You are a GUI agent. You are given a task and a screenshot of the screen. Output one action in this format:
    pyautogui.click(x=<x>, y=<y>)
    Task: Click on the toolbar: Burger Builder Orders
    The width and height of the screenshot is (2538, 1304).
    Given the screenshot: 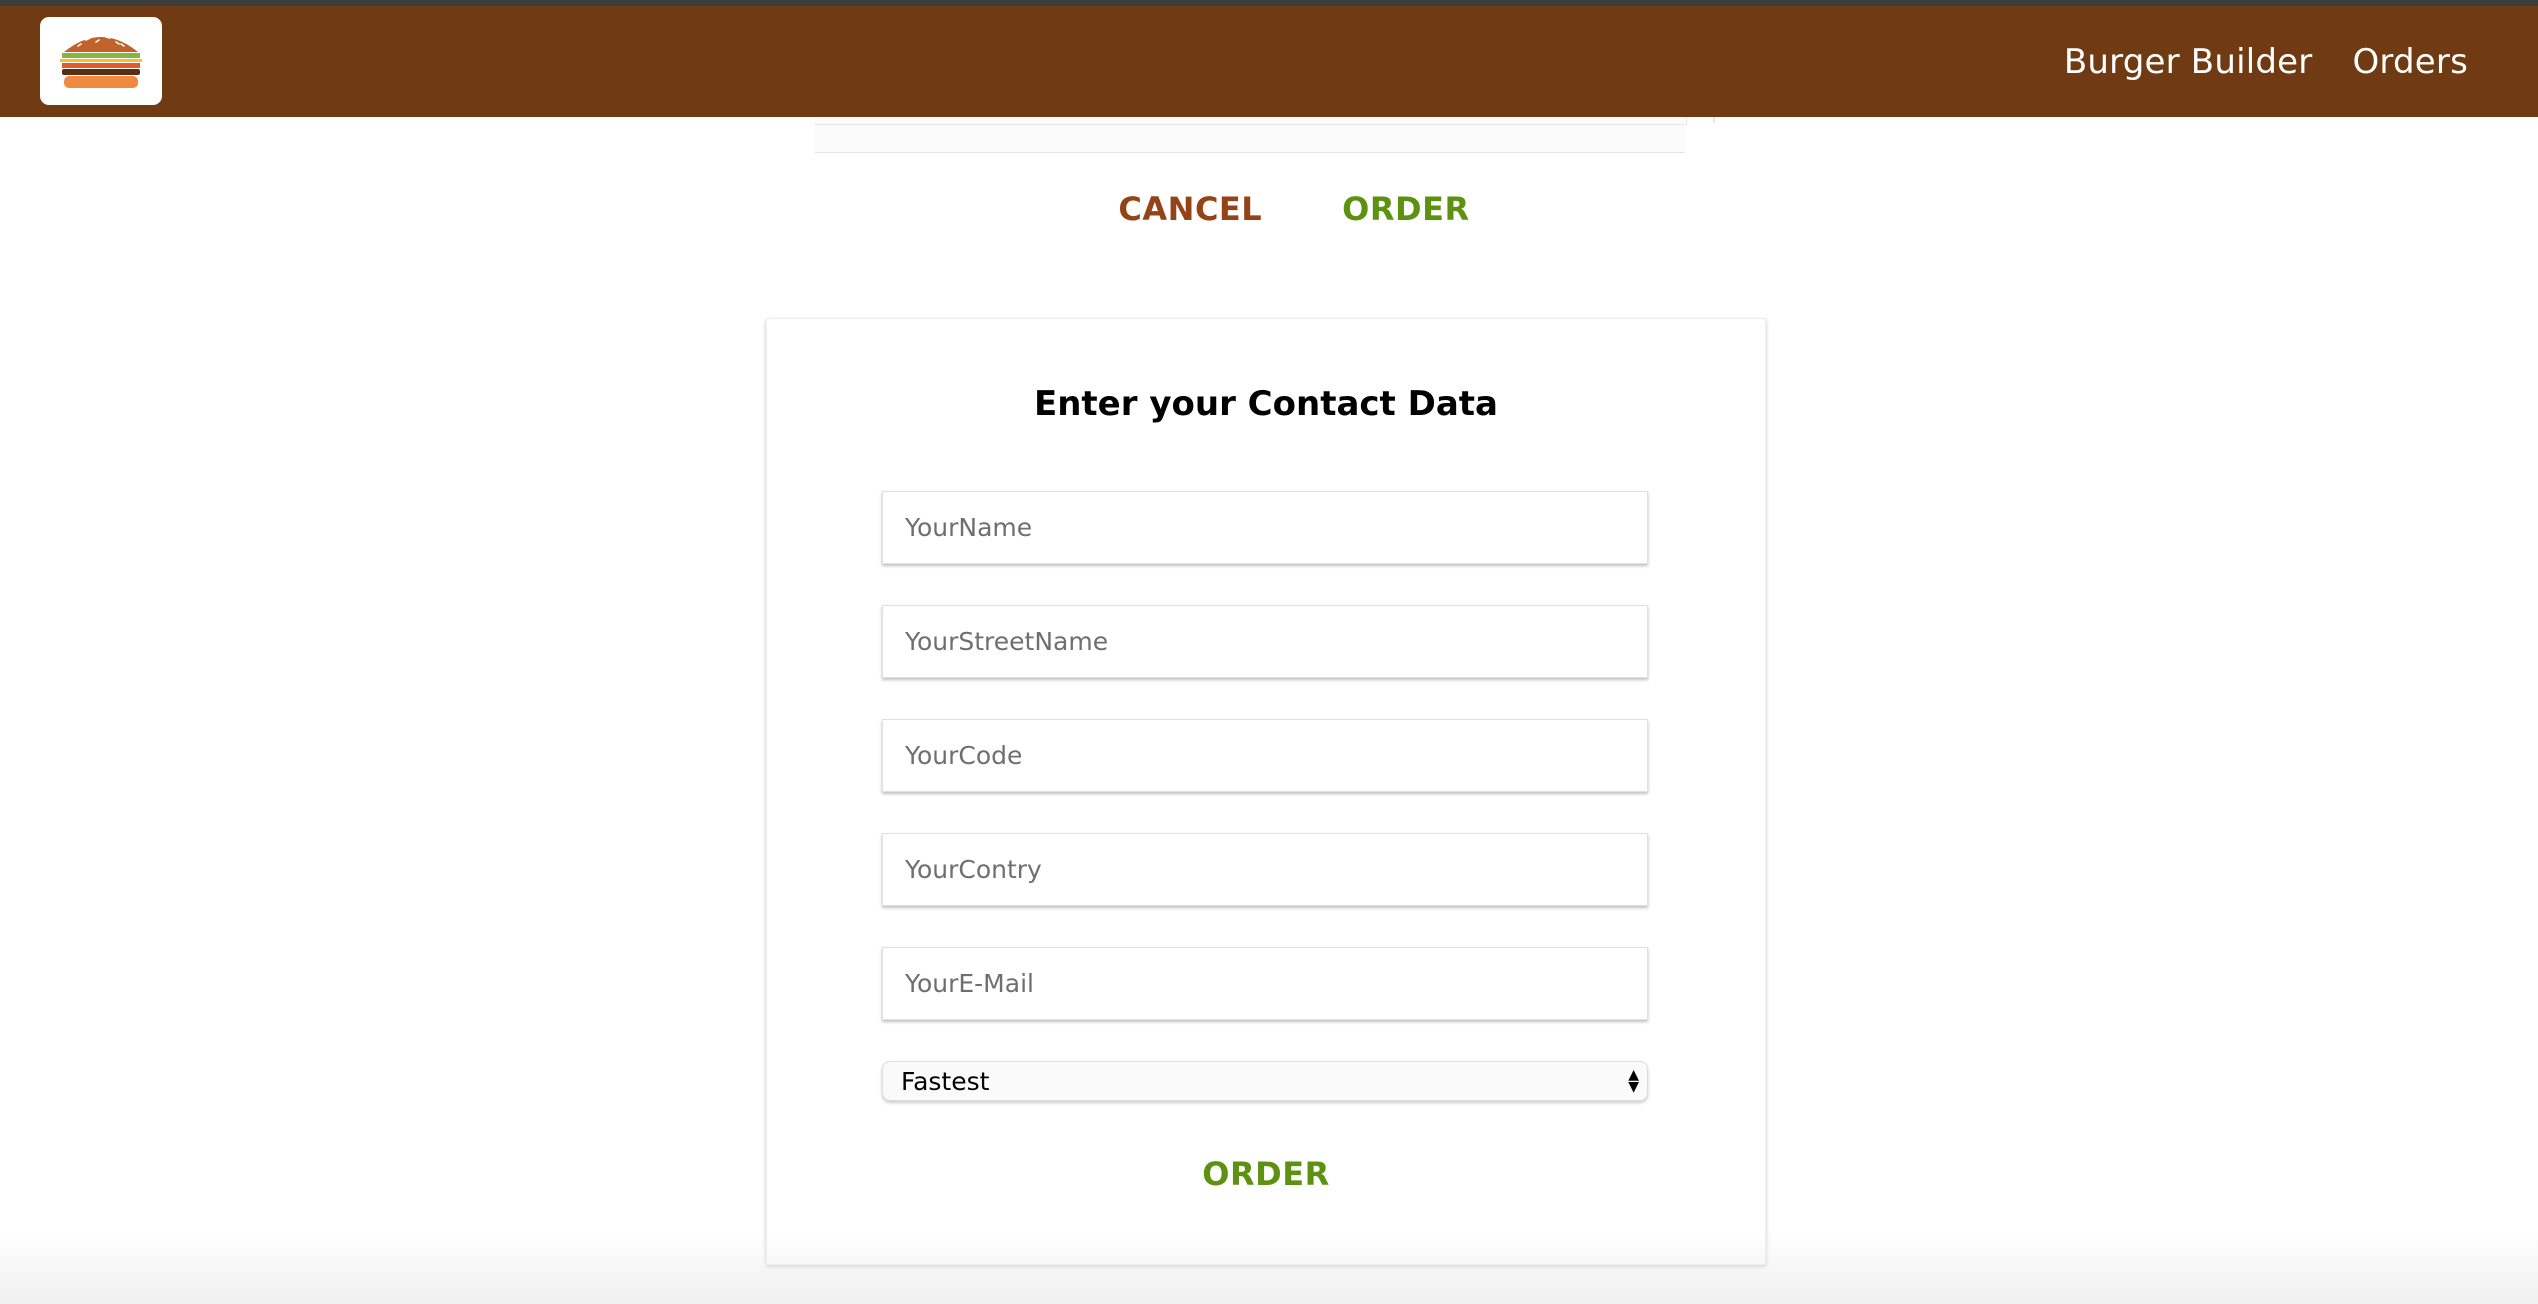 What is the action you would take?
    pyautogui.click(x=1269, y=61)
    